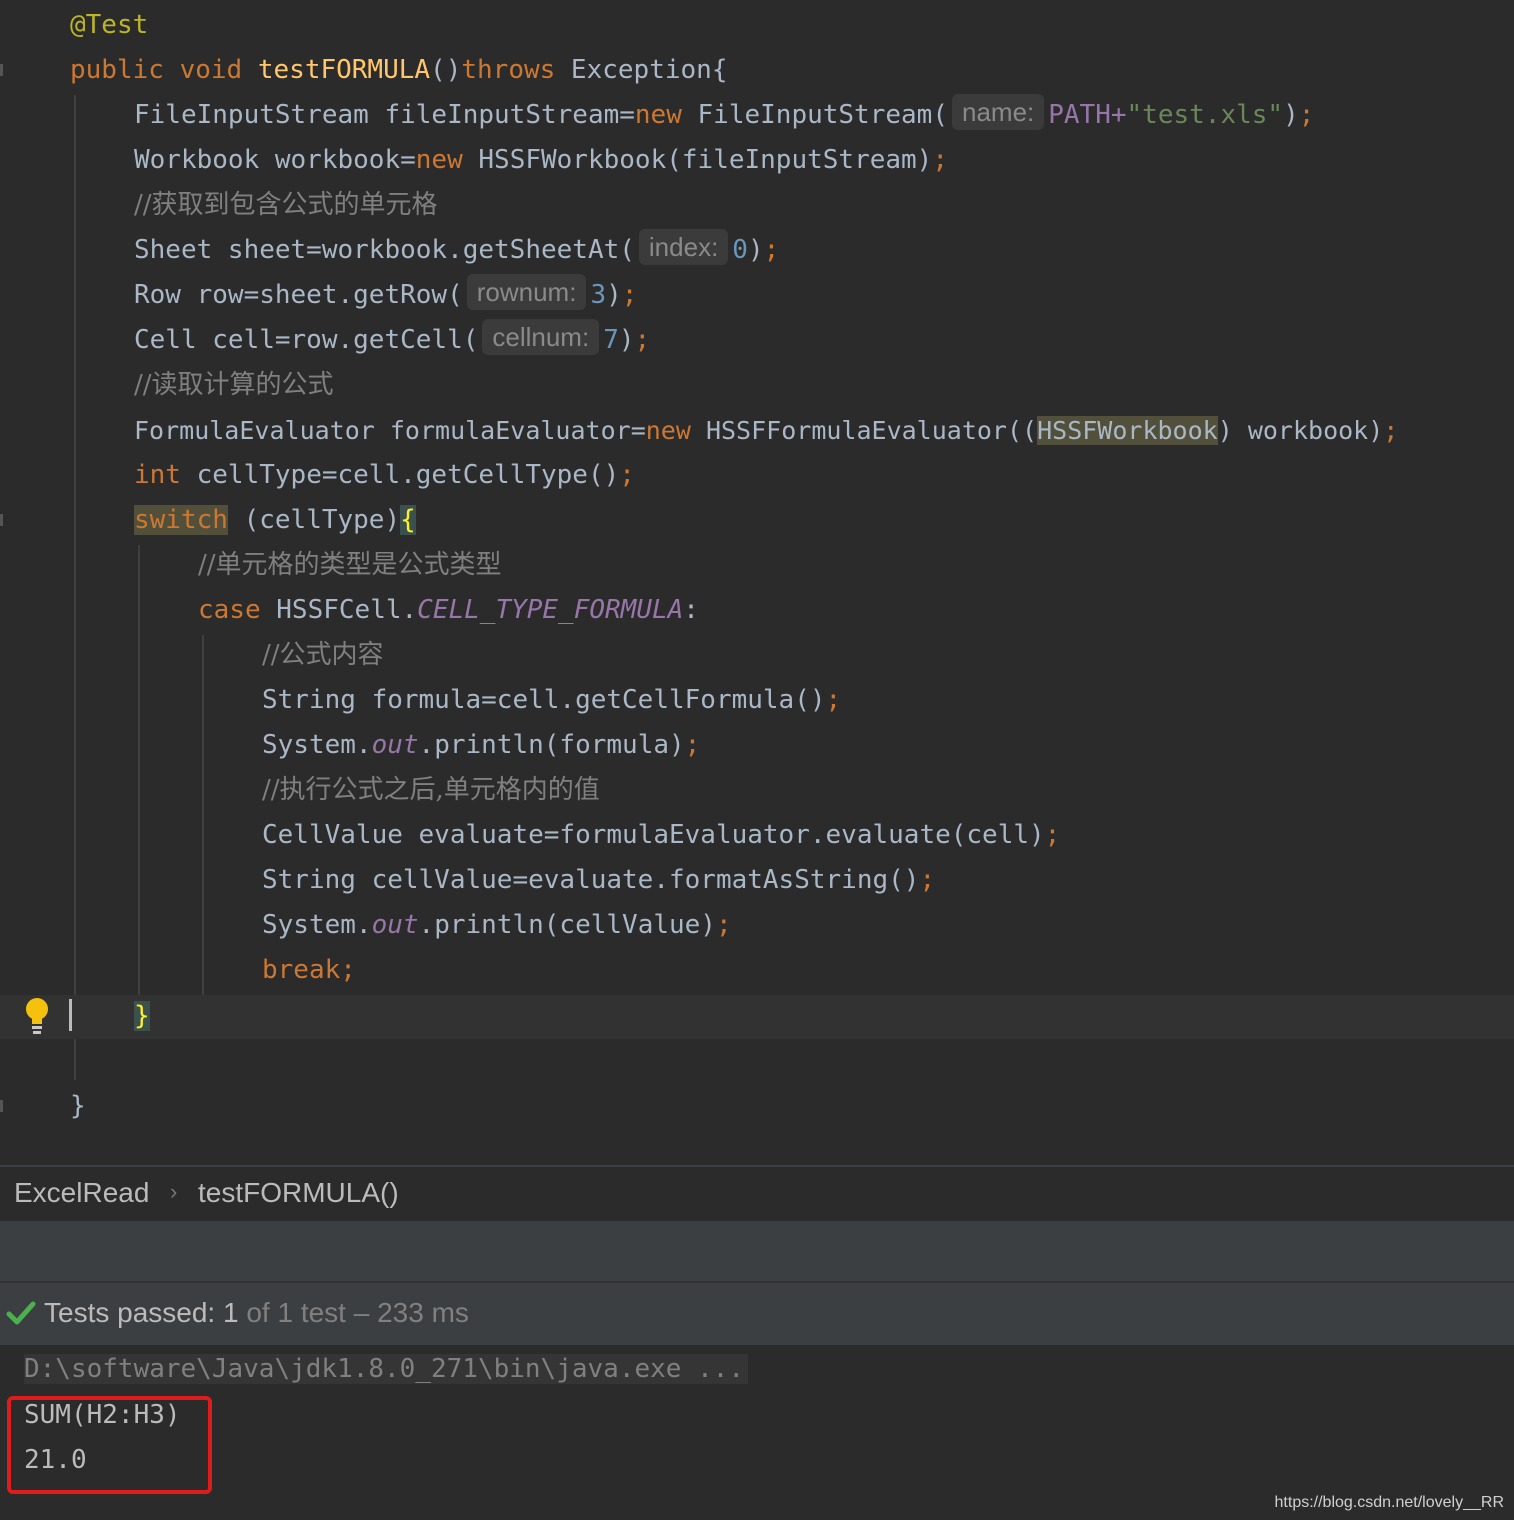 This screenshot has height=1520, width=1514. I want to click on static-field: CELL_TYPE_FORMULA, so click(550, 610).